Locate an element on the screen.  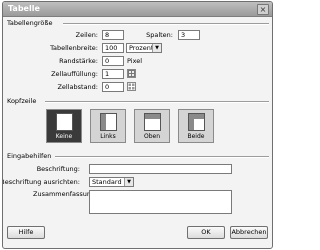
caption-align-label: Beschriftung ausrichten: is located at coordinates (41, 182).